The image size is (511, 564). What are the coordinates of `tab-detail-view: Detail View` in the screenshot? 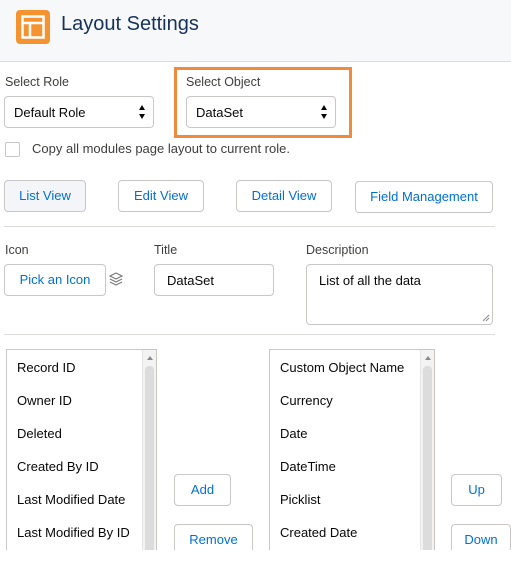 It's located at (284, 196).